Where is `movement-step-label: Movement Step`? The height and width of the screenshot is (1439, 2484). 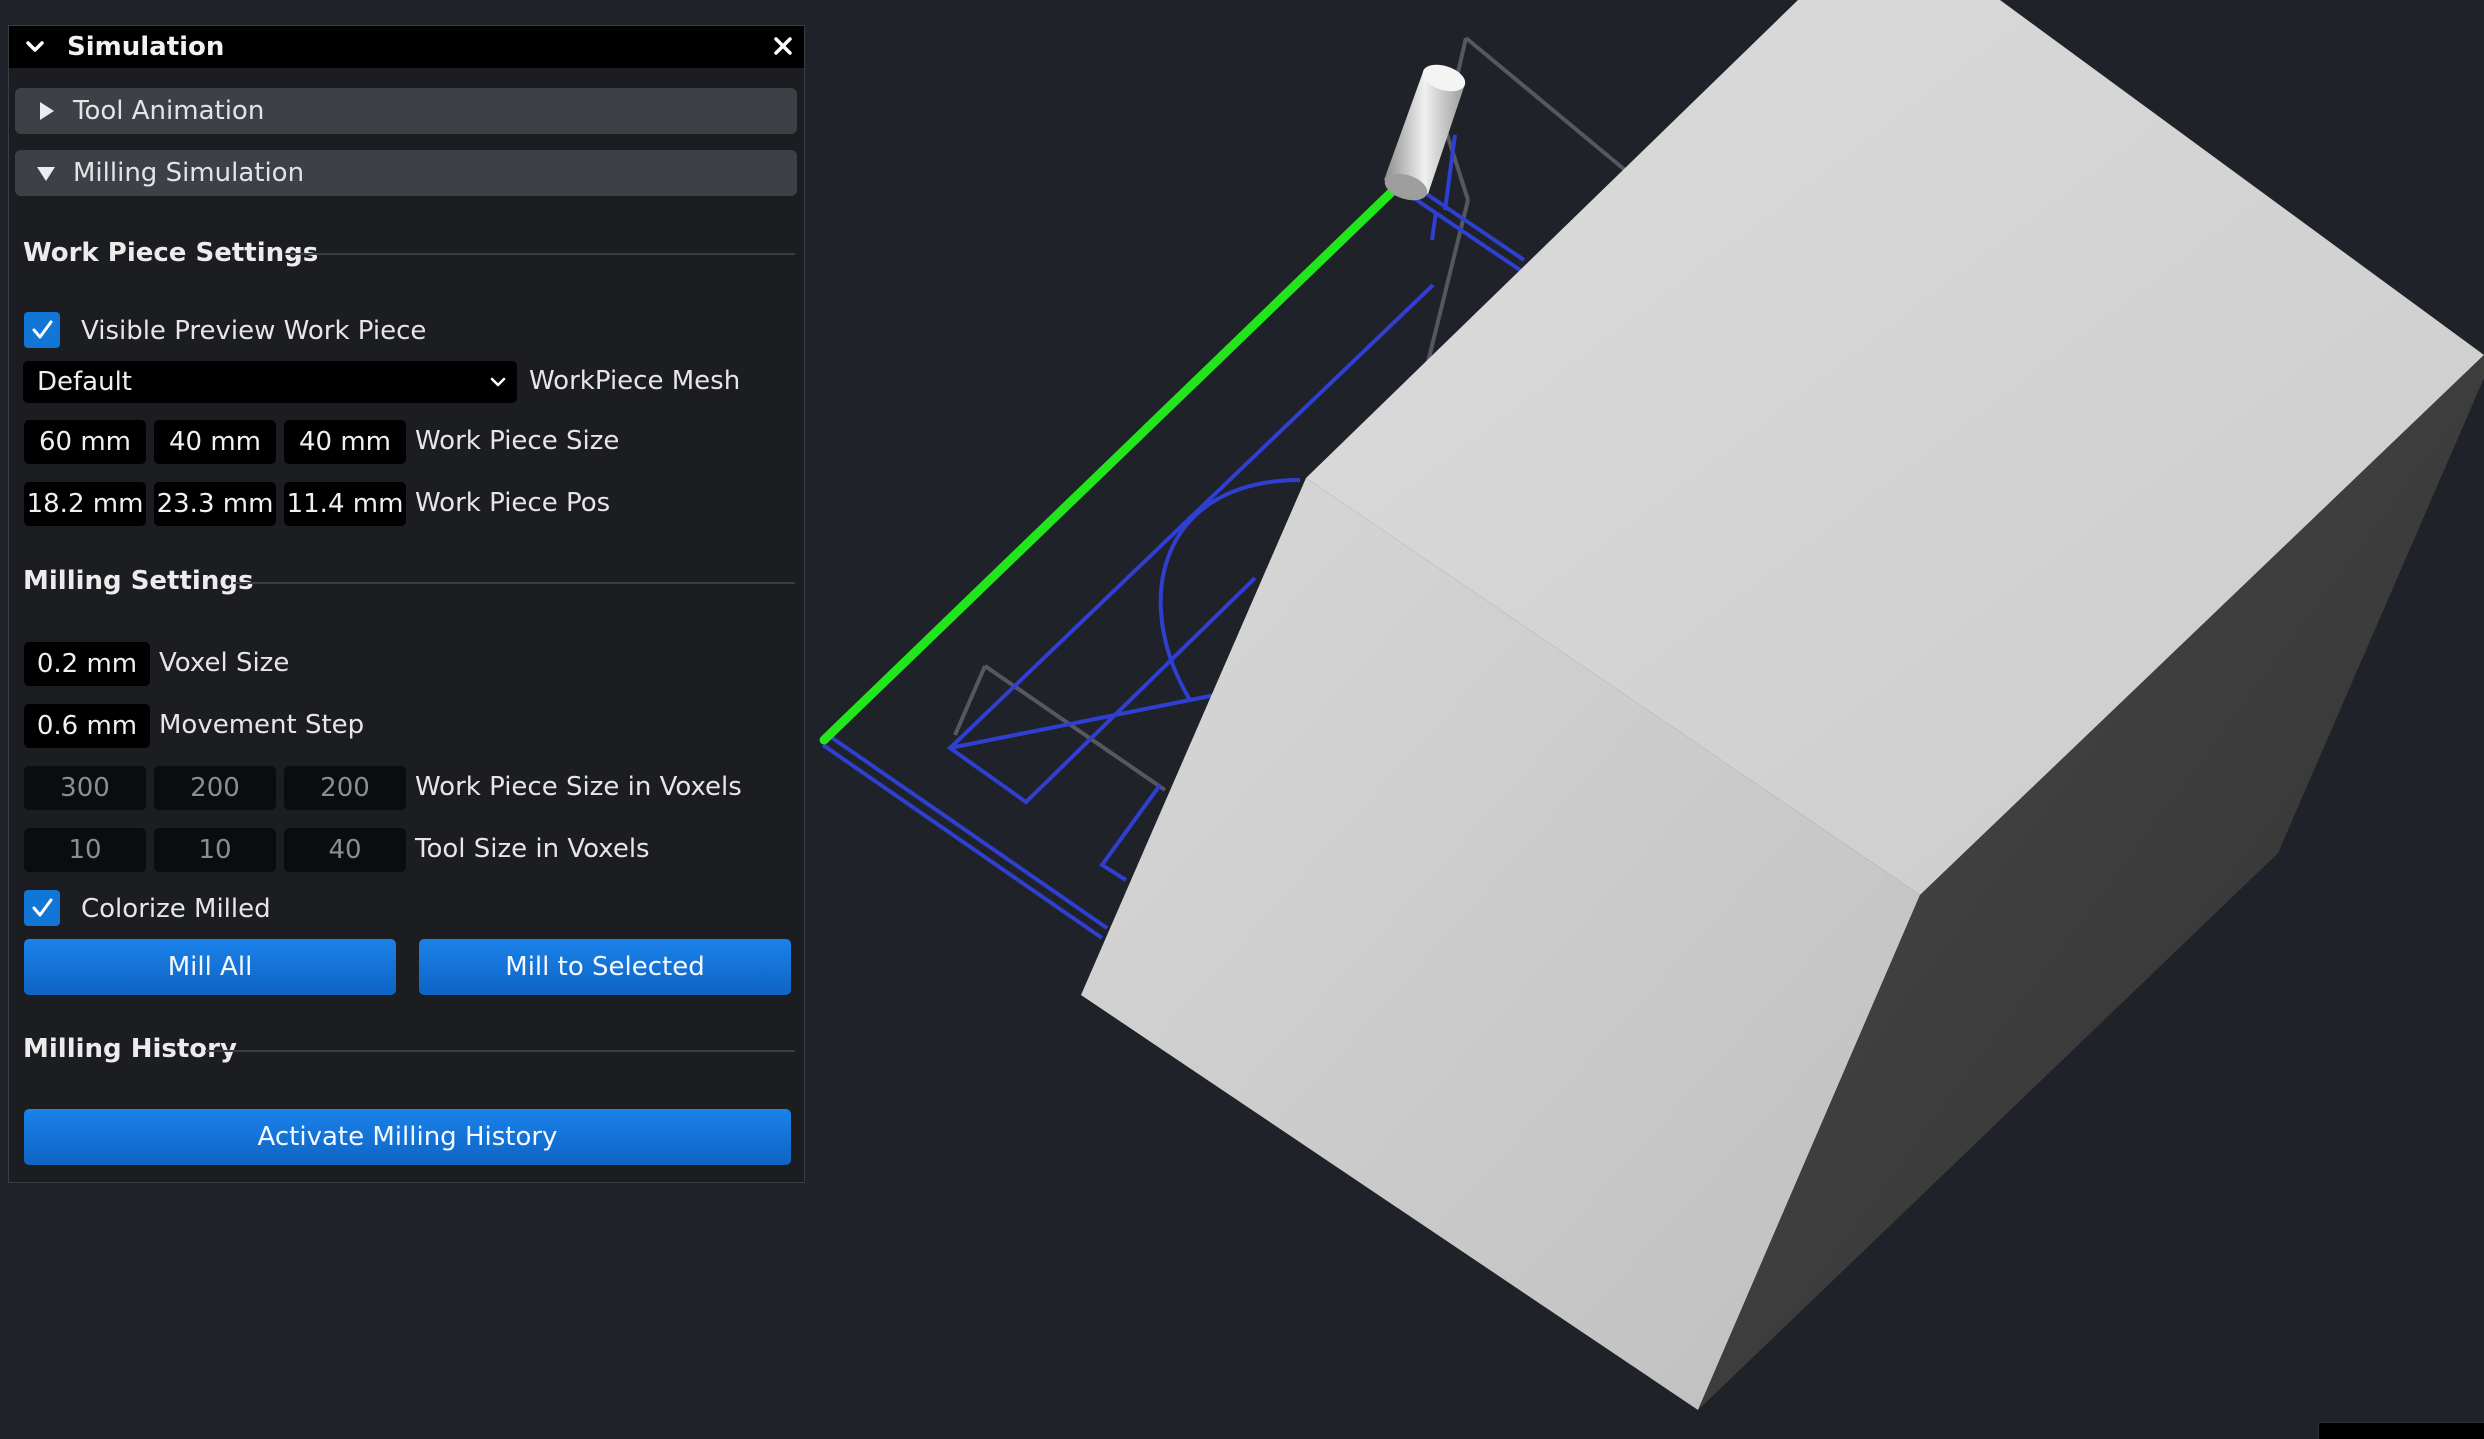
movement-step-label: Movement Step is located at coordinates (262, 725).